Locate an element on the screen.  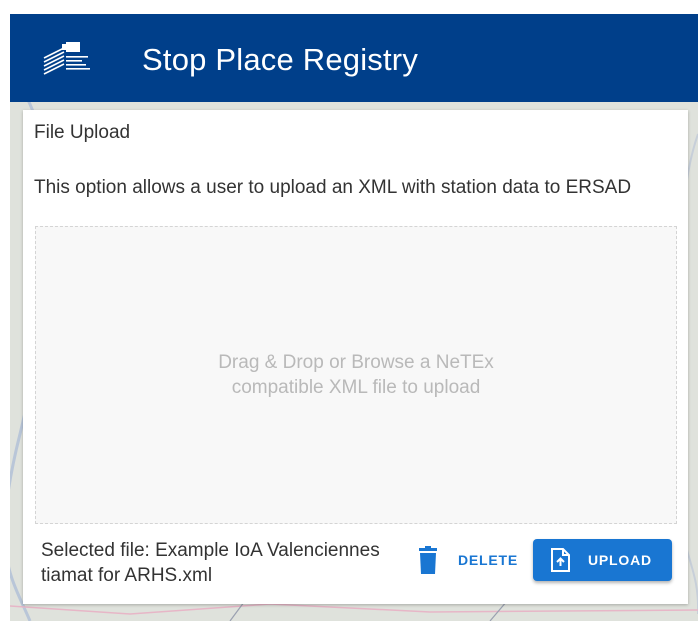
eu-railways-logo-icon is located at coordinates (66, 58).